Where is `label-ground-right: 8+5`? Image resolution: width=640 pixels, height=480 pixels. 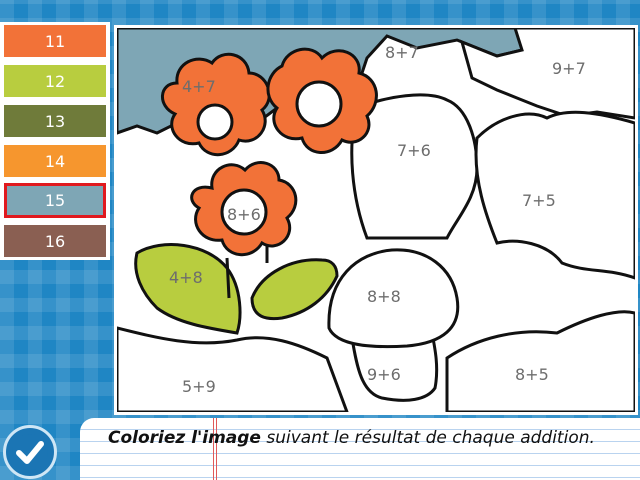
label-ground-right: 8+5 is located at coordinates (532, 374).